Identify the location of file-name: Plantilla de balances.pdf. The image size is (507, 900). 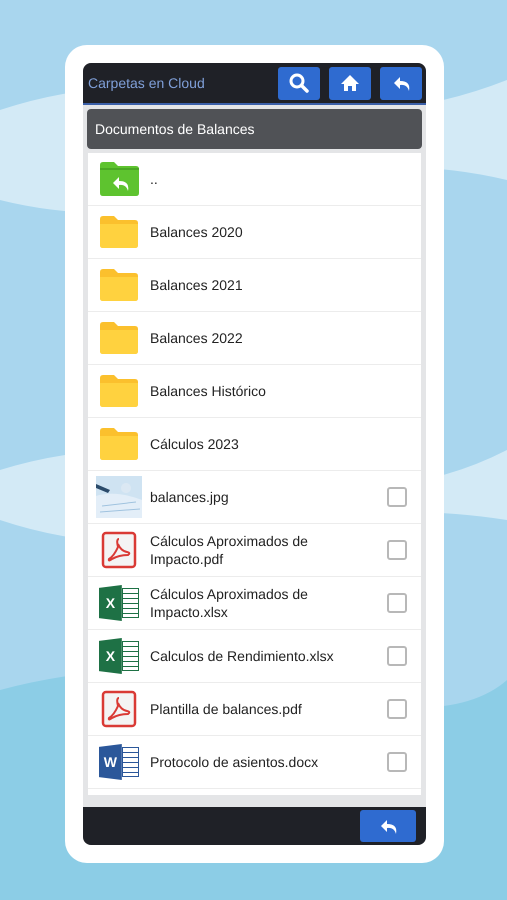
(226, 709).